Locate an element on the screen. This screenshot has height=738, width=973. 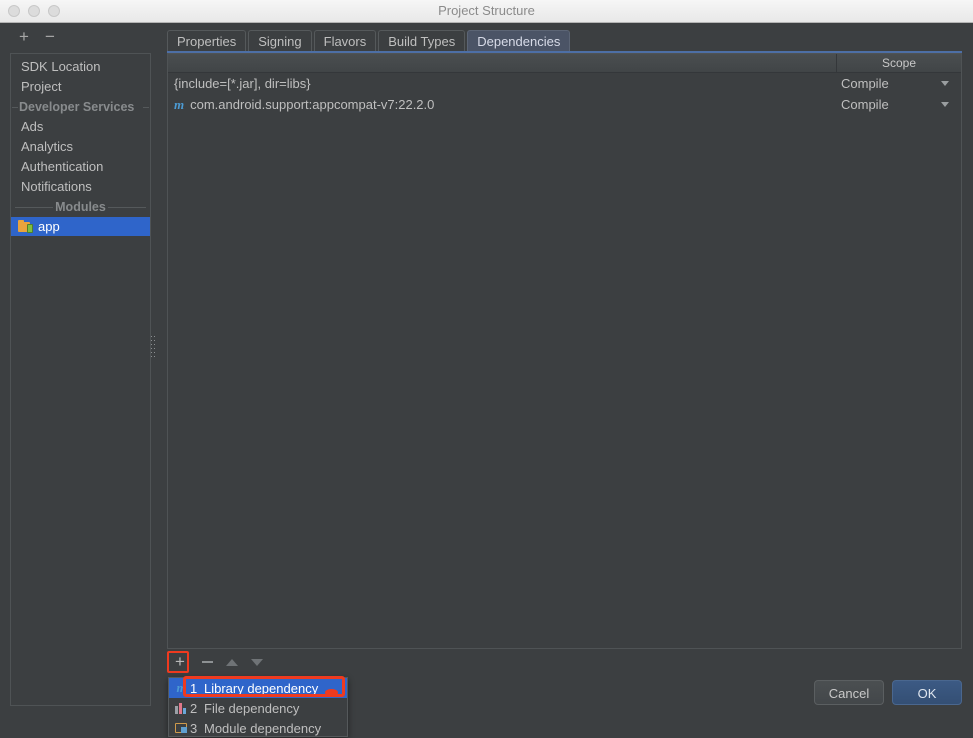
sidebar-item-sdk-location: SDK Location is located at coordinates (80, 67).